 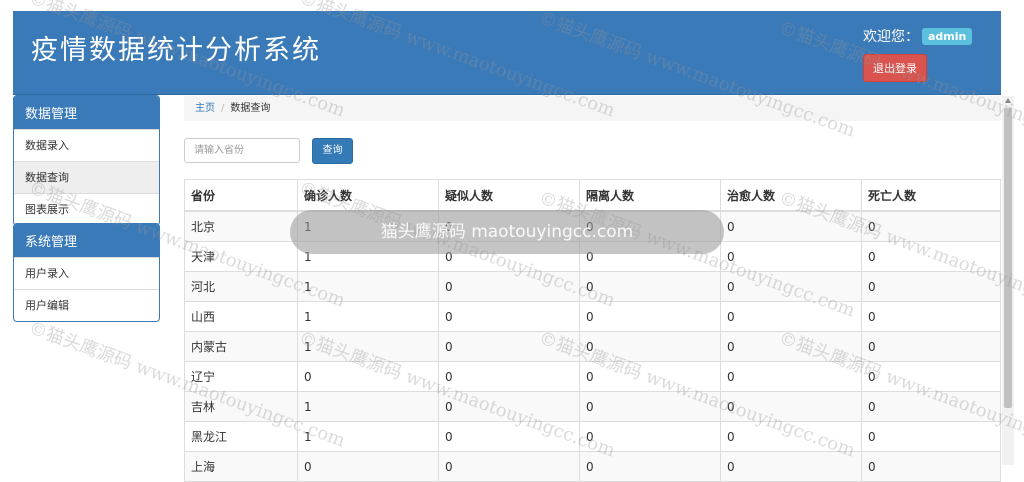 I want to click on sidebar-item-user-entry: 用户录入, so click(x=86, y=273).